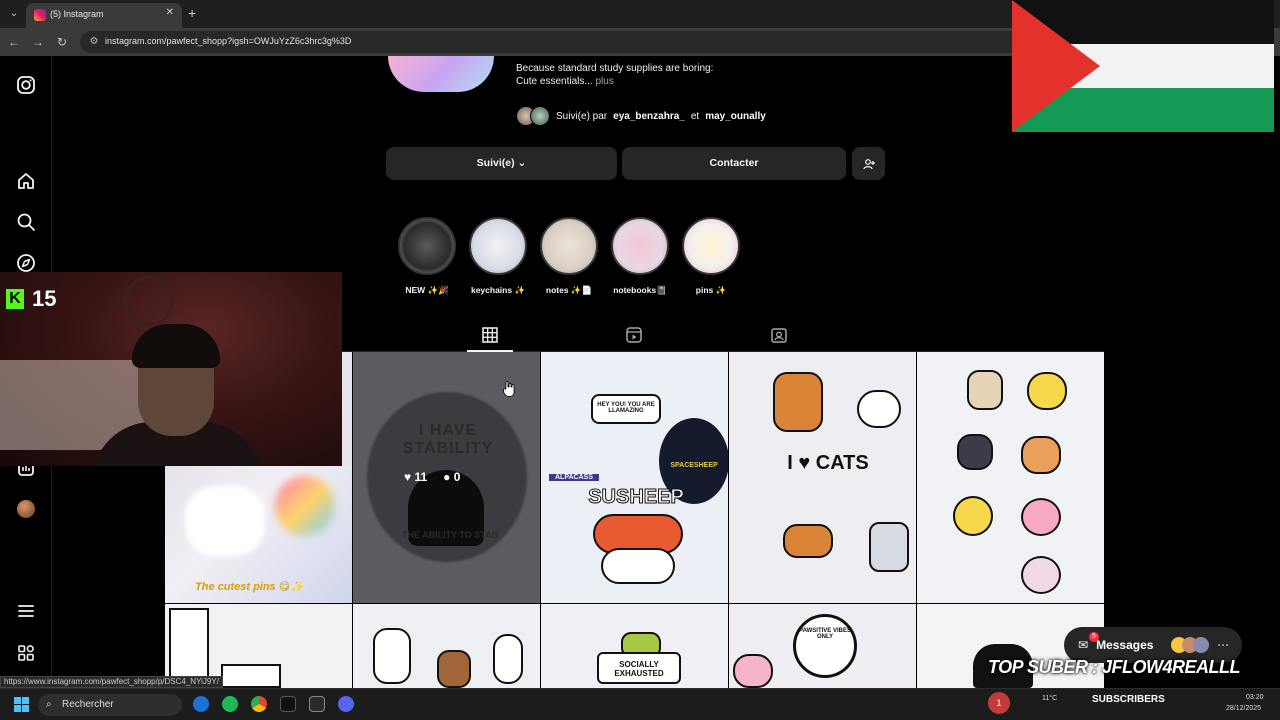 The width and height of the screenshot is (1280, 720). Describe the element at coordinates (540, 116) in the screenshot. I see `follower-avatar` at that location.